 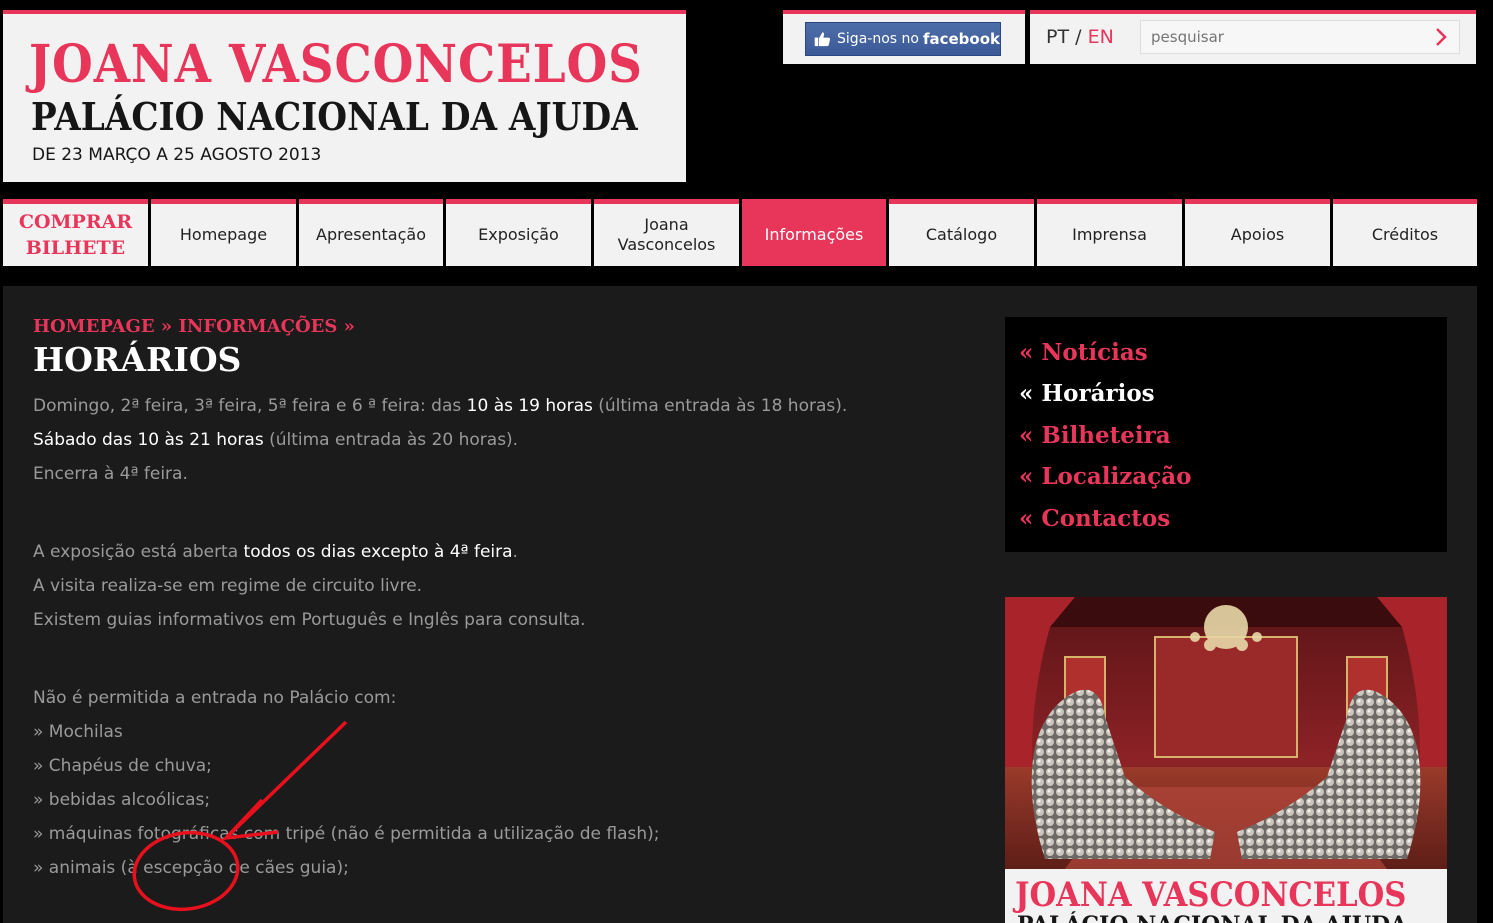 I want to click on nav-creditos: Créditos, so click(x=1405, y=232).